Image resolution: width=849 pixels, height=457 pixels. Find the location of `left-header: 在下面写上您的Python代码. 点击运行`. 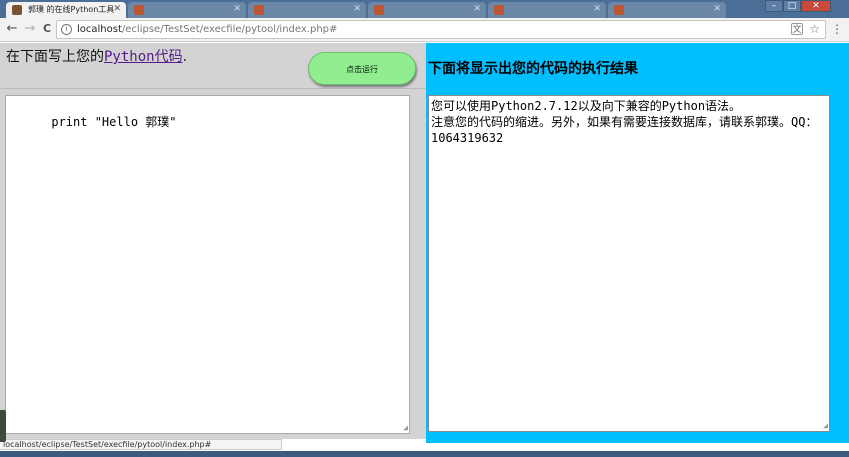

left-header: 在下面写上您的Python代码. 点击运行 is located at coordinates (213, 66).